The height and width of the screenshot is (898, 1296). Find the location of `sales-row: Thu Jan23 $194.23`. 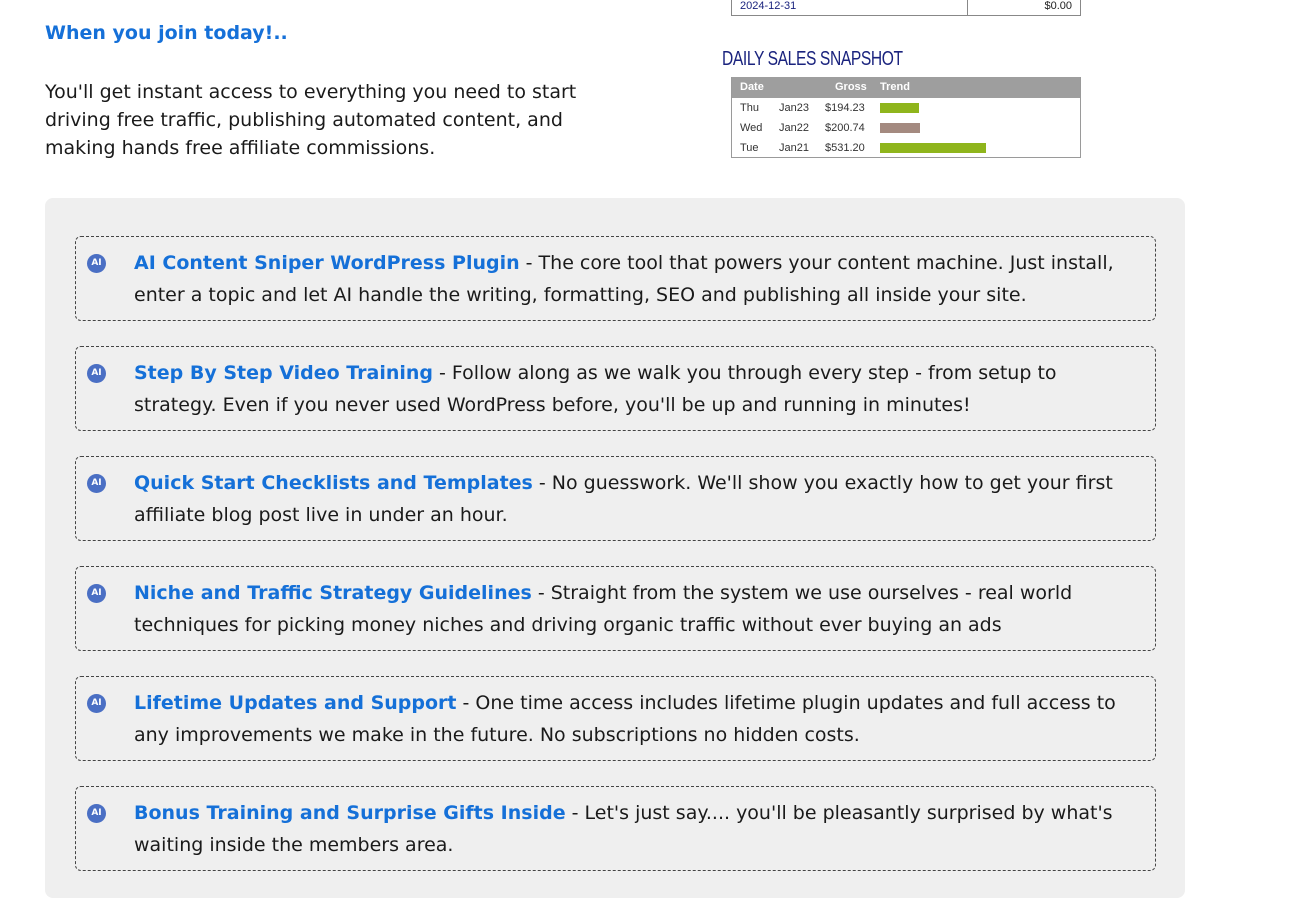

sales-row: Thu Jan23 $194.23 is located at coordinates (906, 108).